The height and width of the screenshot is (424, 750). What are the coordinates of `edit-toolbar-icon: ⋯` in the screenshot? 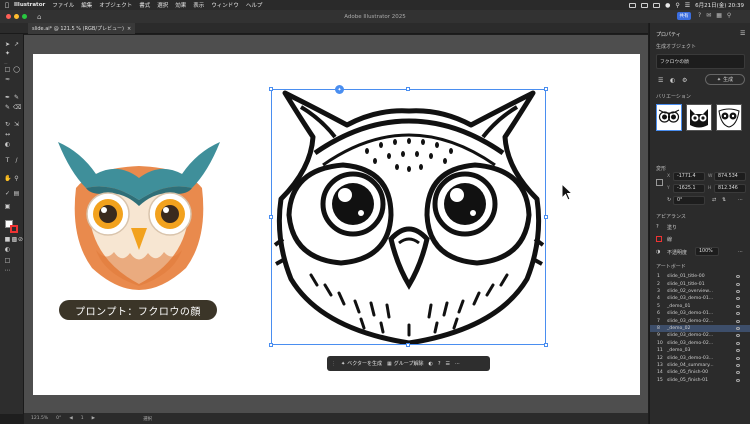 It's located at (7, 271).